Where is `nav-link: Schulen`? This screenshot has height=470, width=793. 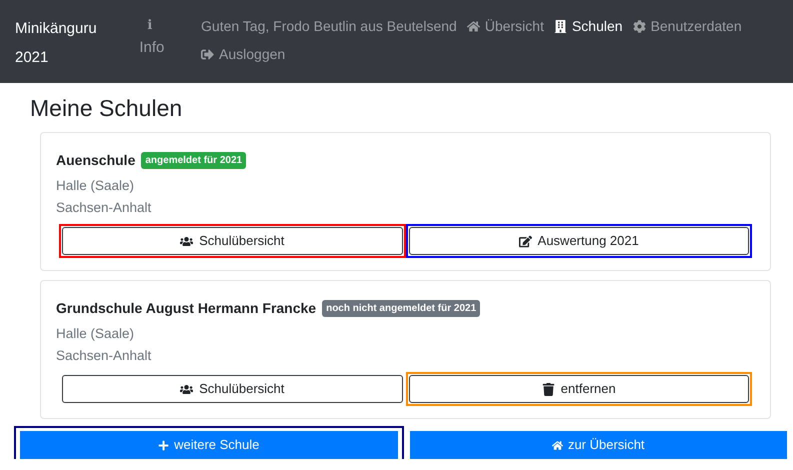
nav-link: Schulen is located at coordinates (588, 26).